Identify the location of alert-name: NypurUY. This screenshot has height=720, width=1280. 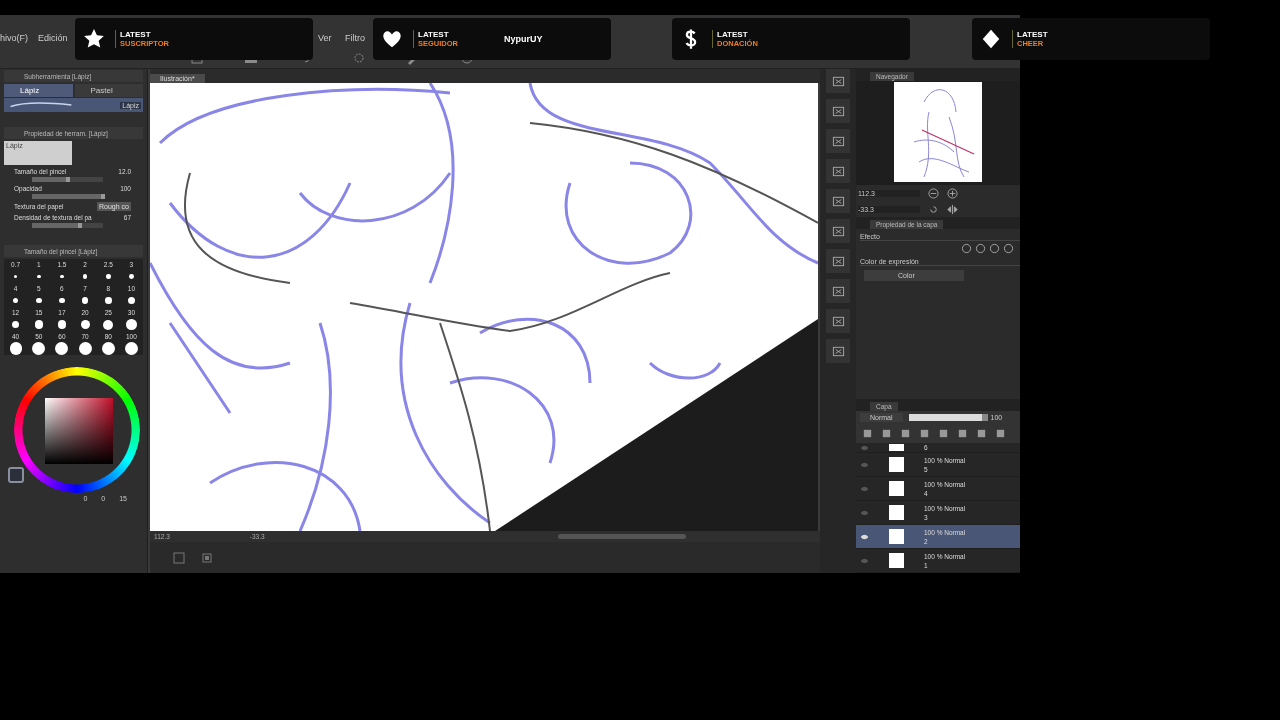
(523, 39).